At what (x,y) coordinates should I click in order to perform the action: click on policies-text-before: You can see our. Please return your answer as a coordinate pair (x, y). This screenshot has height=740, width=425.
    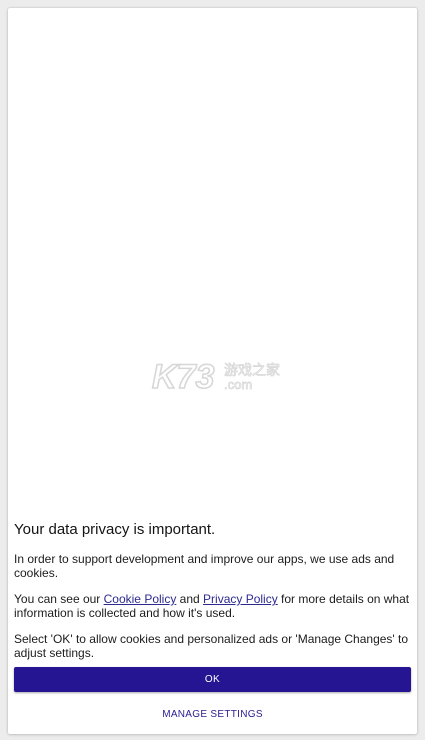
    Looking at the image, I should click on (59, 599).